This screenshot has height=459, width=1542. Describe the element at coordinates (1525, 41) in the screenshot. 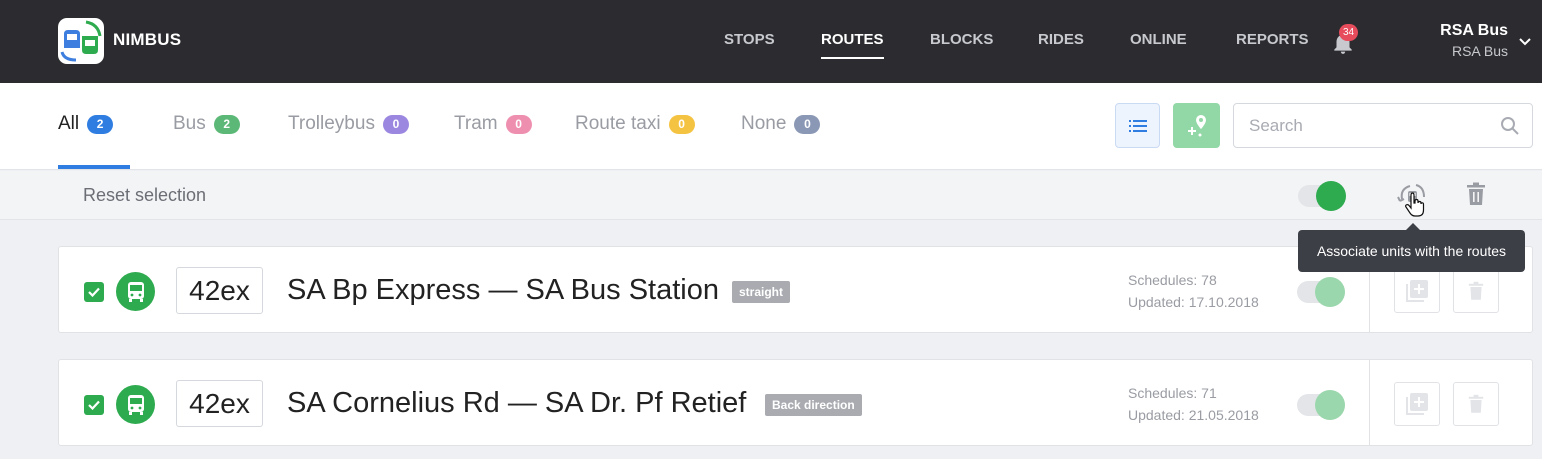

I see `chevron-down-icon` at that location.